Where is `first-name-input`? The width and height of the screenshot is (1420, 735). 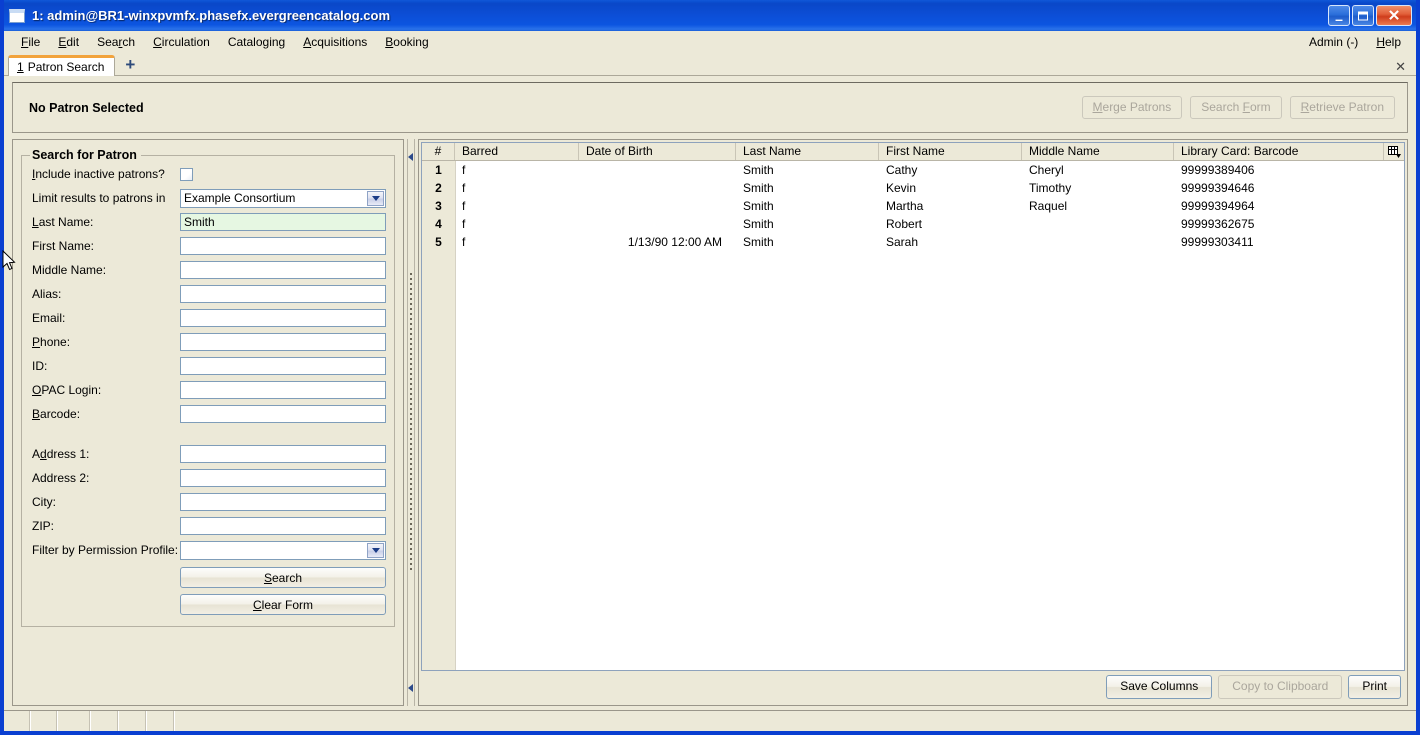 first-name-input is located at coordinates (283, 246).